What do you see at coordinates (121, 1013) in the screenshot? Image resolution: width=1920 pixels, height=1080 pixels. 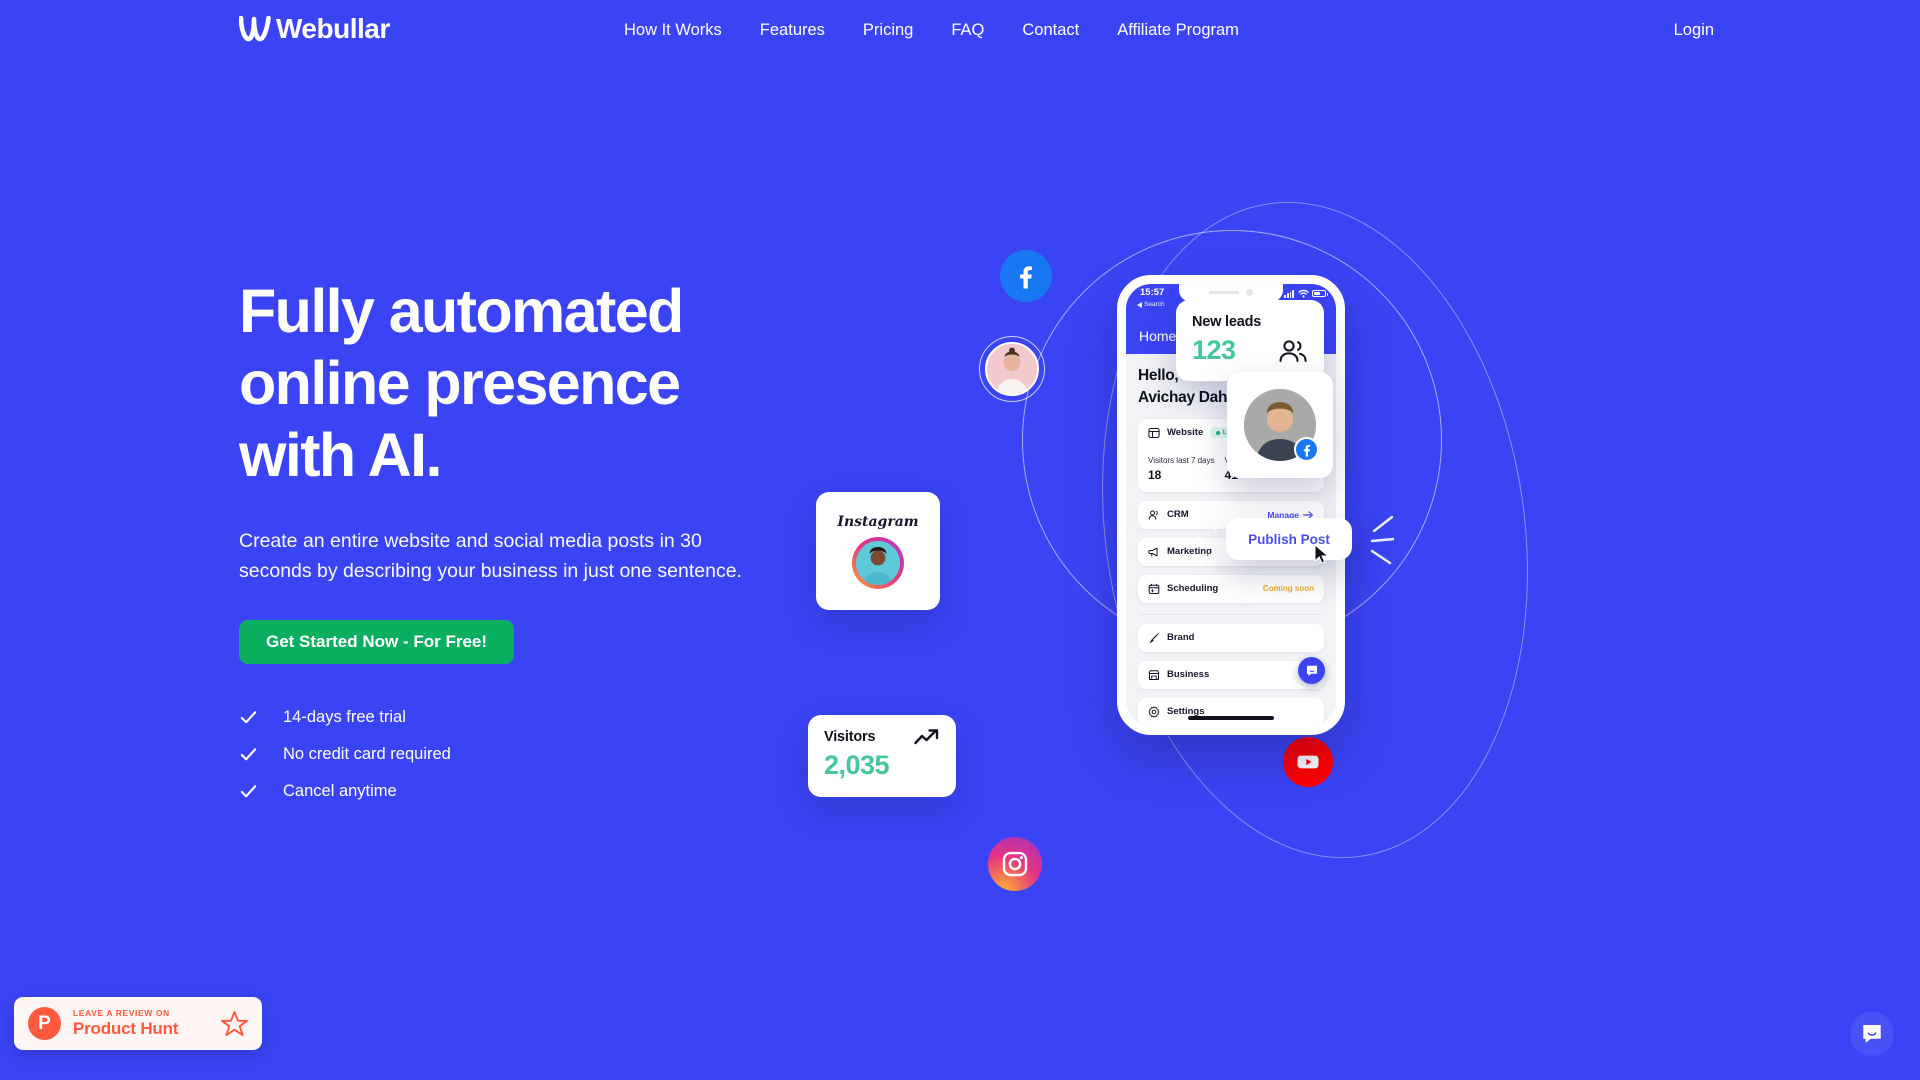 I see `product-hunt-small-label: LEAVE A REVIEW ON` at bounding box center [121, 1013].